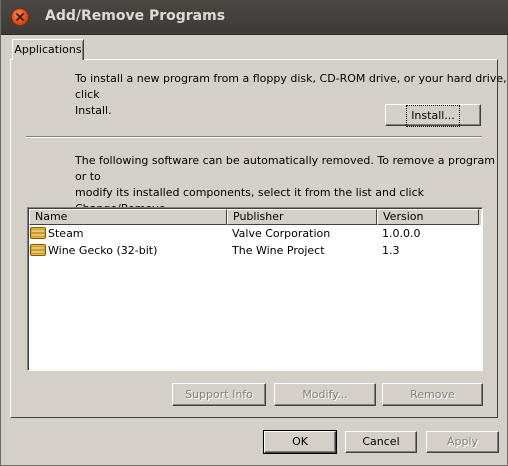 The width and height of the screenshot is (508, 466). Describe the element at coordinates (428, 217) in the screenshot. I see `column-header-version: Version` at that location.